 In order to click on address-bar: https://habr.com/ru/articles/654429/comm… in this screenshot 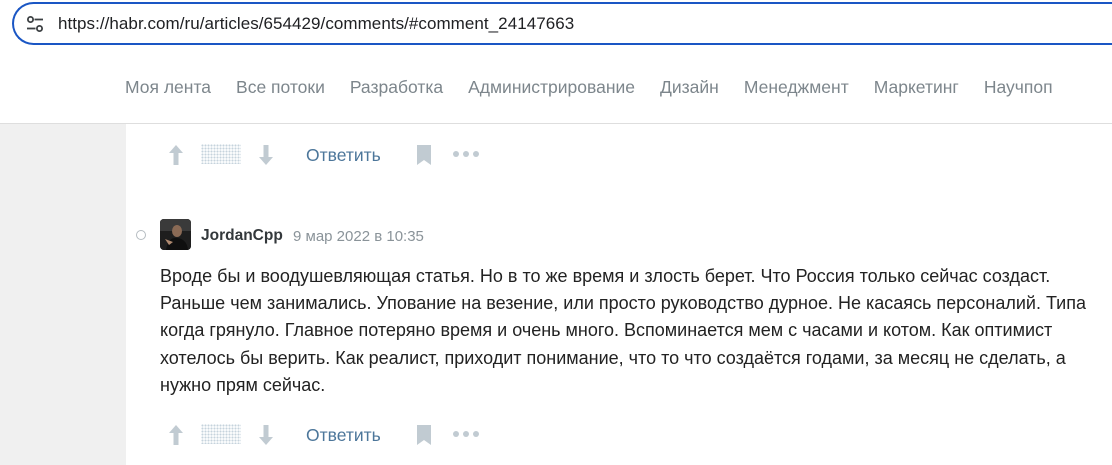, I will do `click(562, 23)`.